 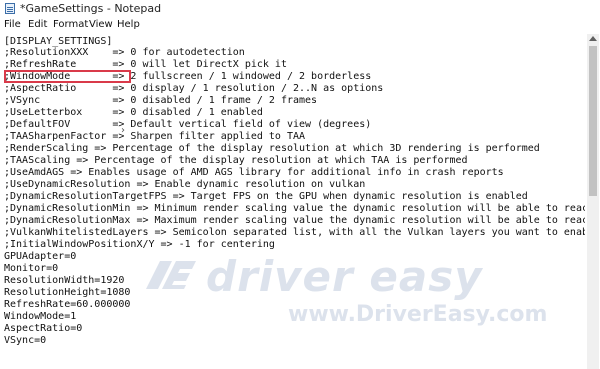 What do you see at coordinates (67, 76) in the screenshot?
I see `windowmode-highlight-annotation` at bounding box center [67, 76].